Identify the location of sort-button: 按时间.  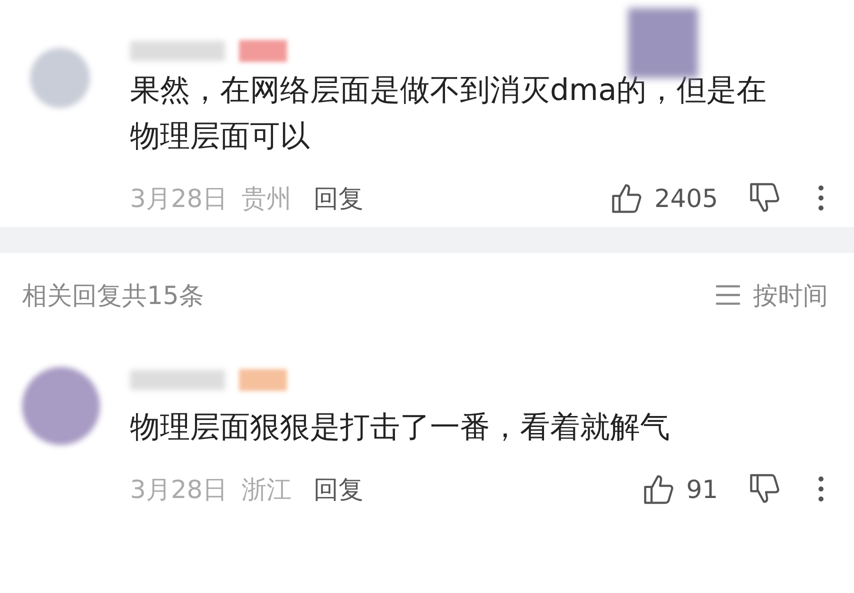
(771, 295).